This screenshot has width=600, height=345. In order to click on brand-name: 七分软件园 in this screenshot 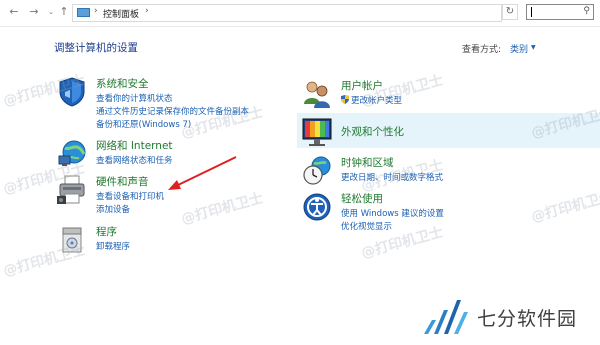, I will do `click(527, 319)`.